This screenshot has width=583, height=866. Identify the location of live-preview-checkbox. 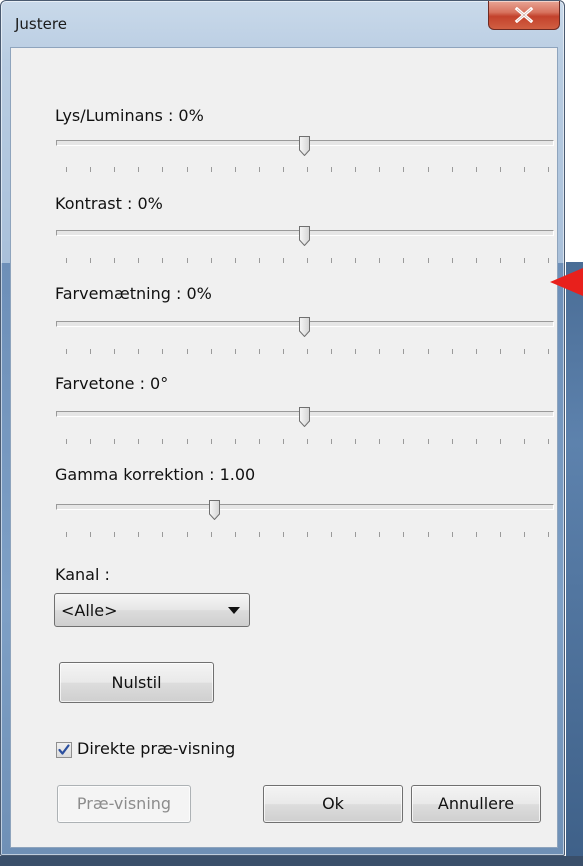
(64, 750).